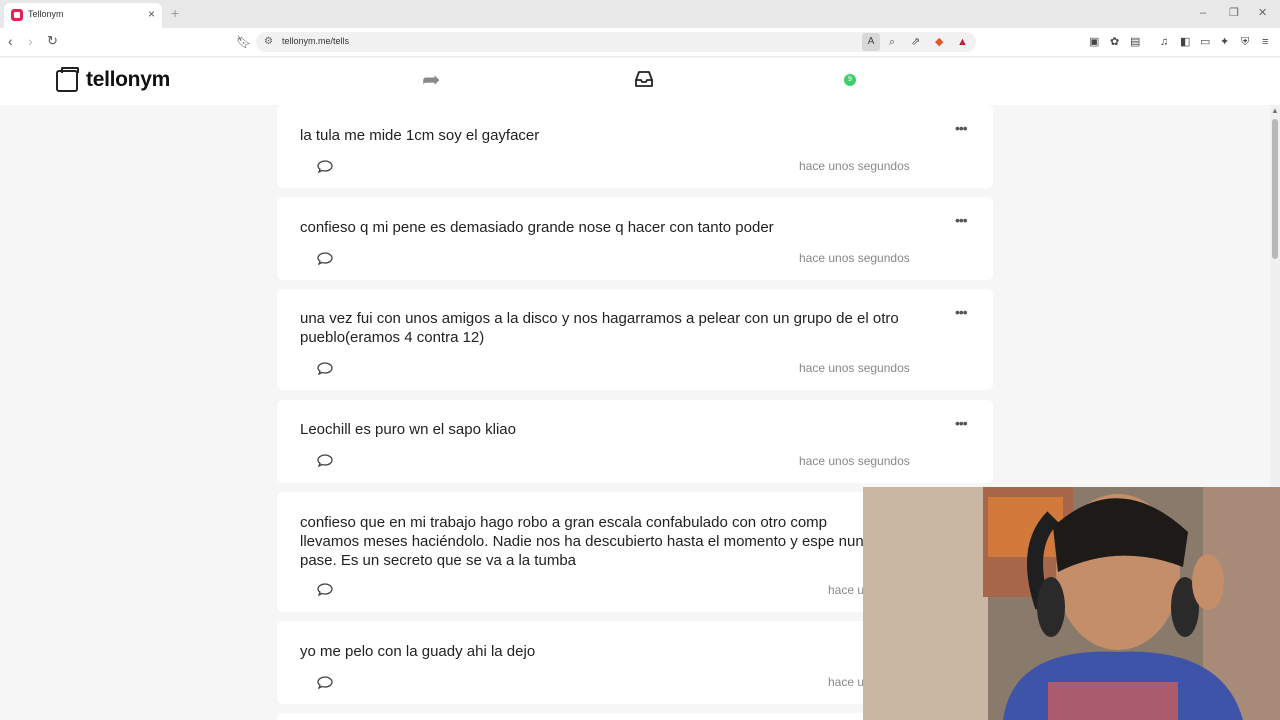  I want to click on webcam-overlay, so click(1071, 603).